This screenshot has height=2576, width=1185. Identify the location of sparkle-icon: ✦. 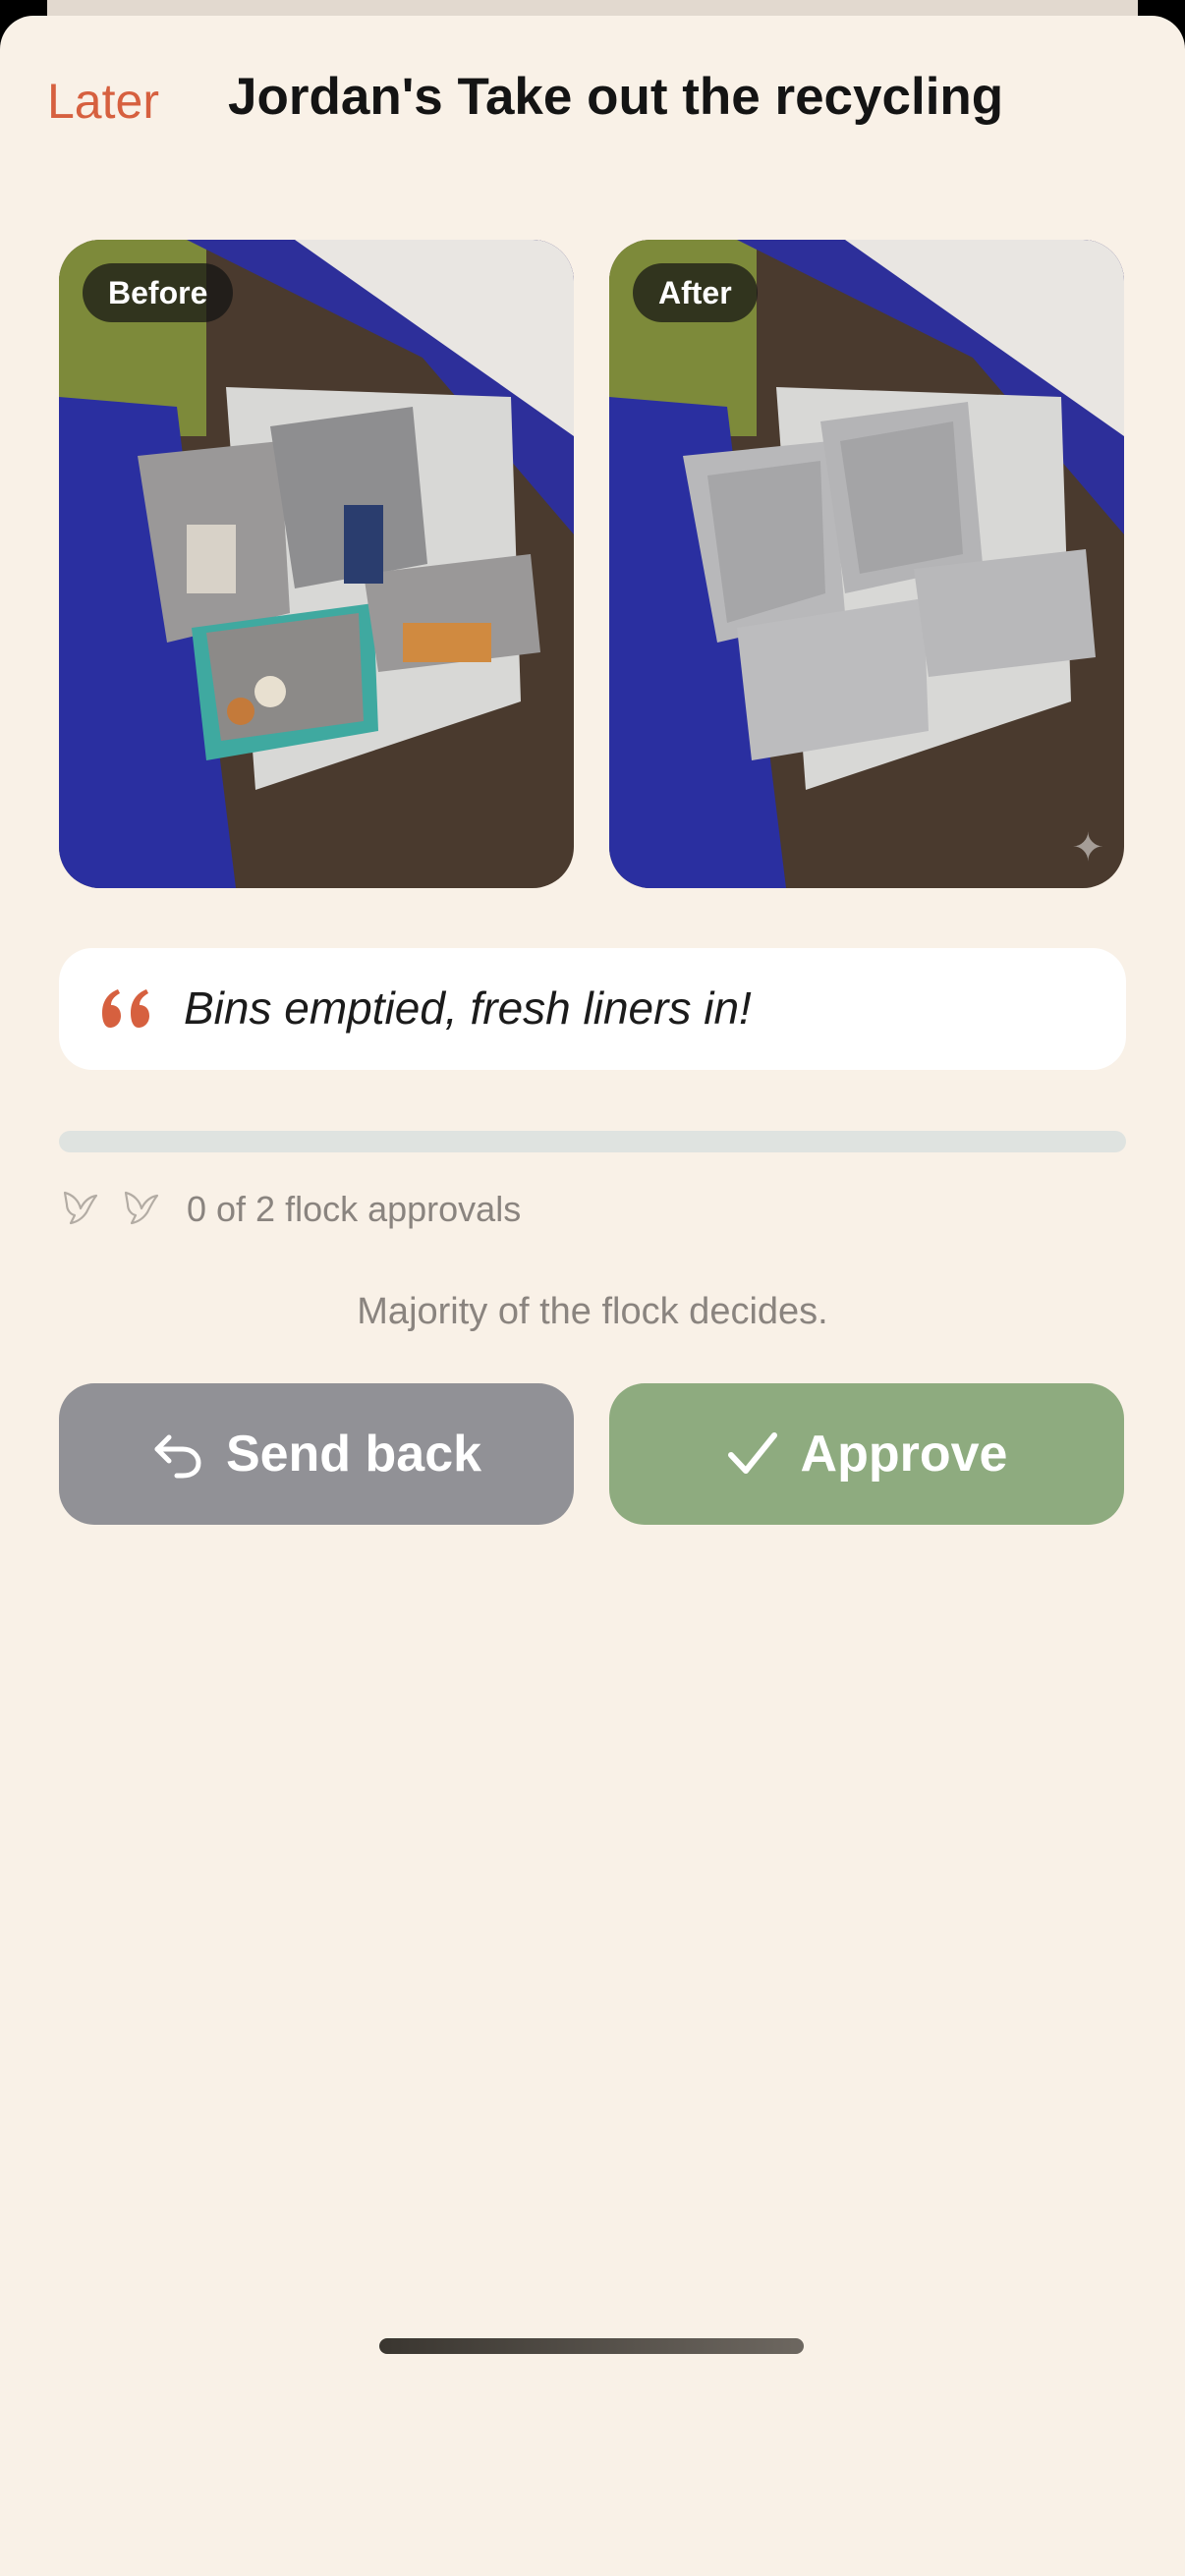
(1088, 847).